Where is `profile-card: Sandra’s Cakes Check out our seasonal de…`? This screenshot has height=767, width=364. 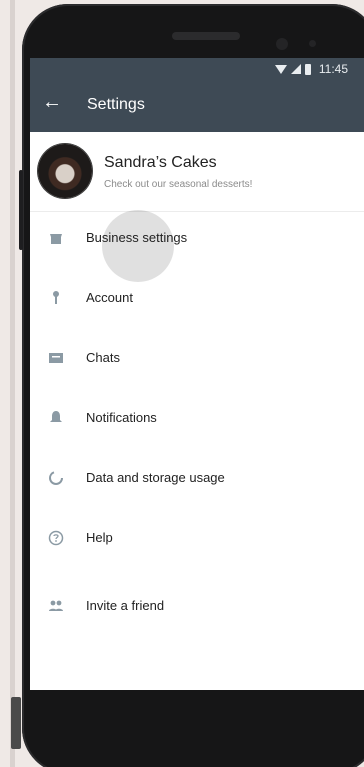 profile-card: Sandra’s Cakes Check out our seasonal de… is located at coordinates (197, 172).